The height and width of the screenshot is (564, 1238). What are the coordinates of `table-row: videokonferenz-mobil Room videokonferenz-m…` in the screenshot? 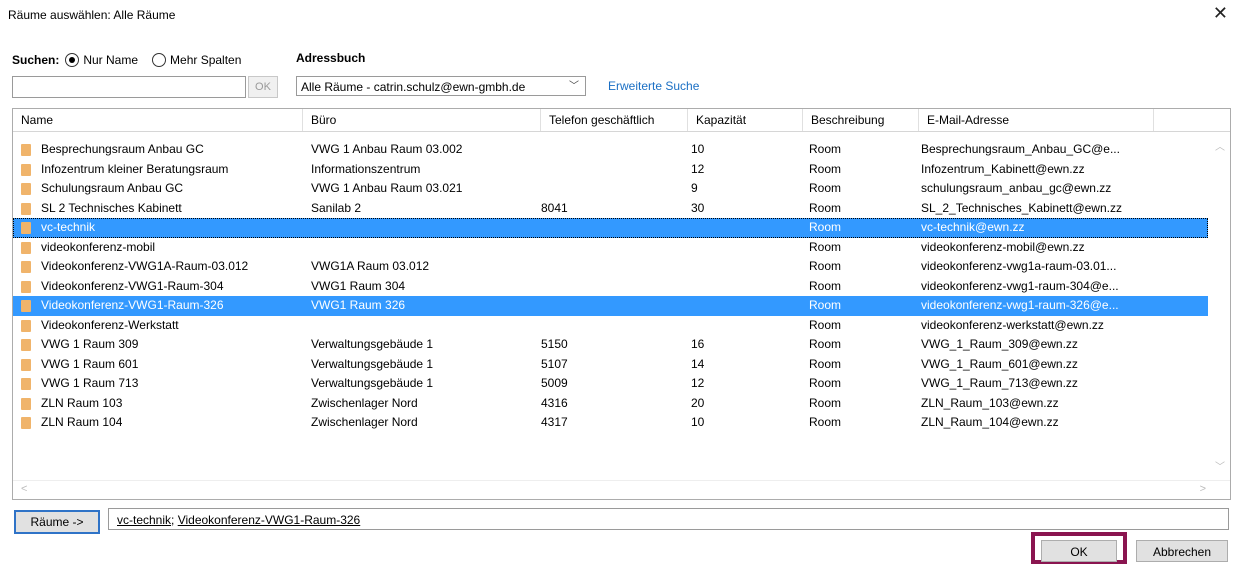 It's located at (610, 248).